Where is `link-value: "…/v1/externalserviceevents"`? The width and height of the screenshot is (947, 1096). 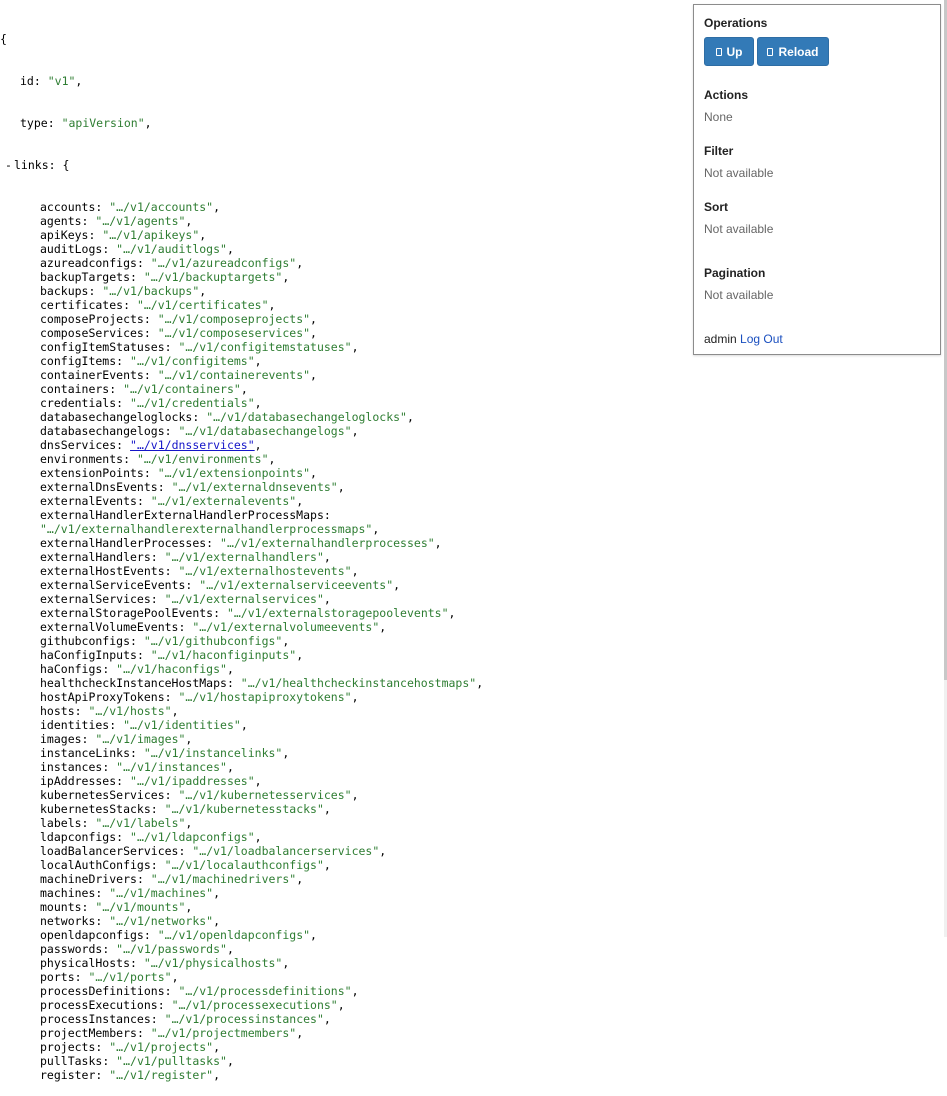 link-value: "…/v1/externalserviceevents" is located at coordinates (296, 585).